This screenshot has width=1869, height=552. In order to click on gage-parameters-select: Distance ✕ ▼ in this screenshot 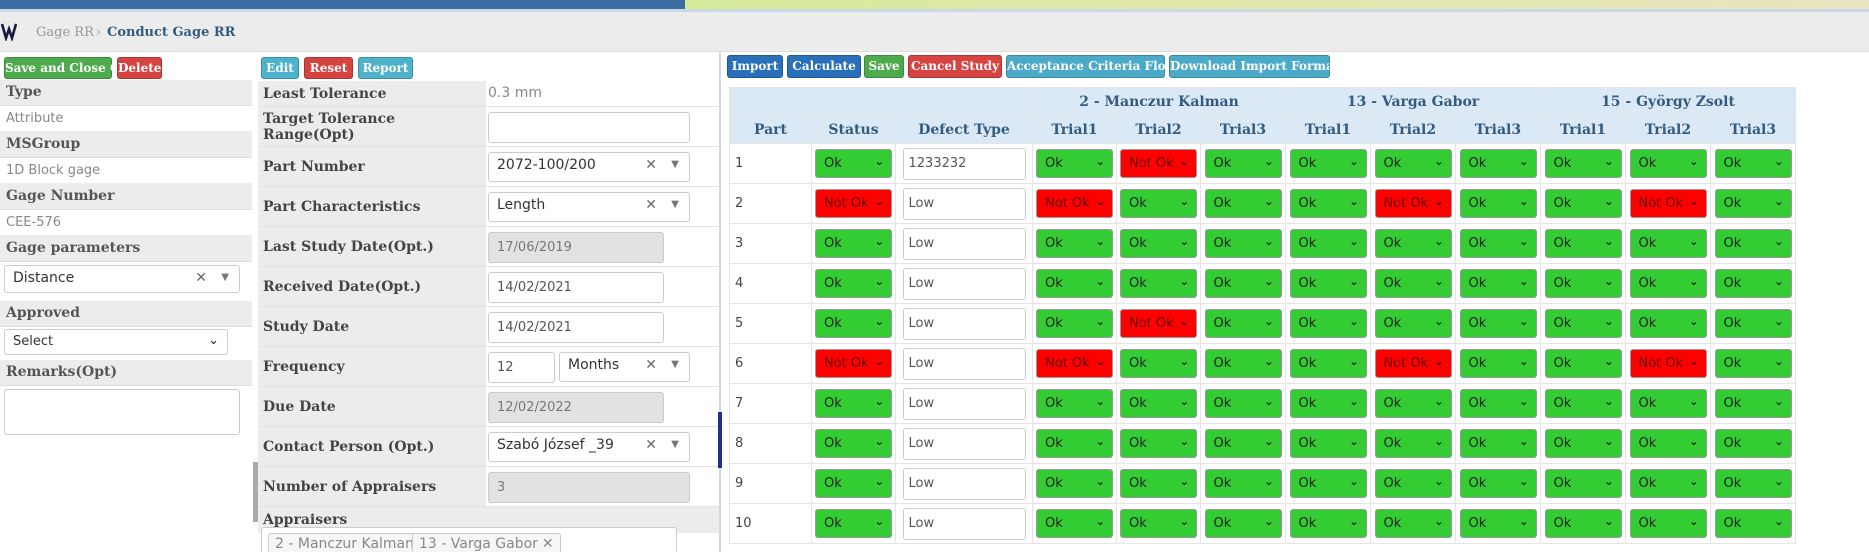, I will do `click(122, 279)`.